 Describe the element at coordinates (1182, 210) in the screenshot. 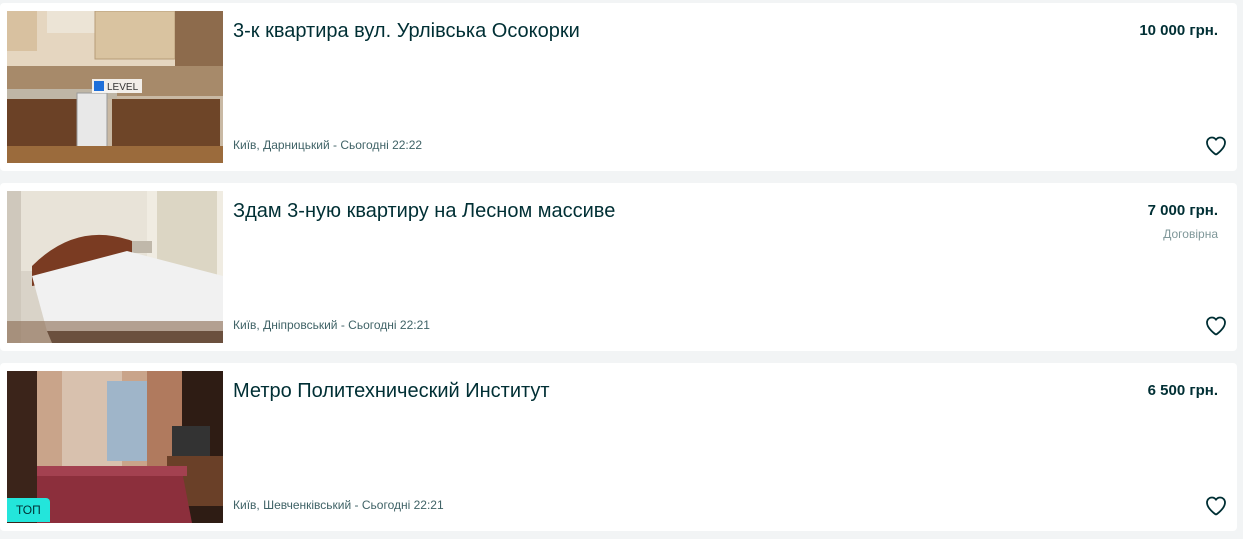

I see `listing-price: 7 000 грн.` at that location.